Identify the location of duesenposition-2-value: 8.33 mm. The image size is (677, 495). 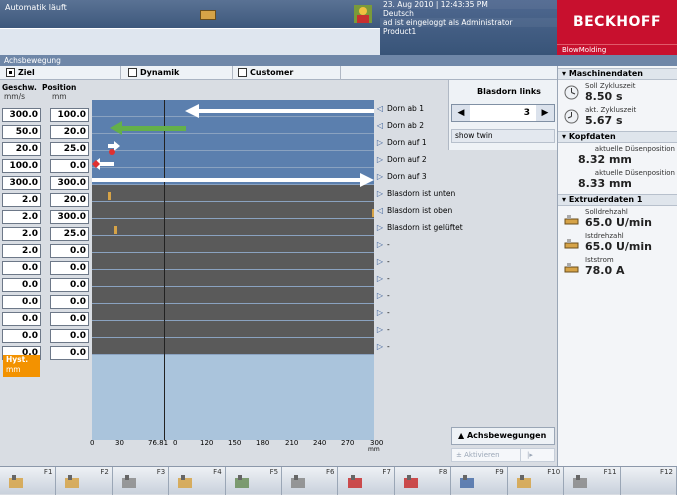
(605, 183).